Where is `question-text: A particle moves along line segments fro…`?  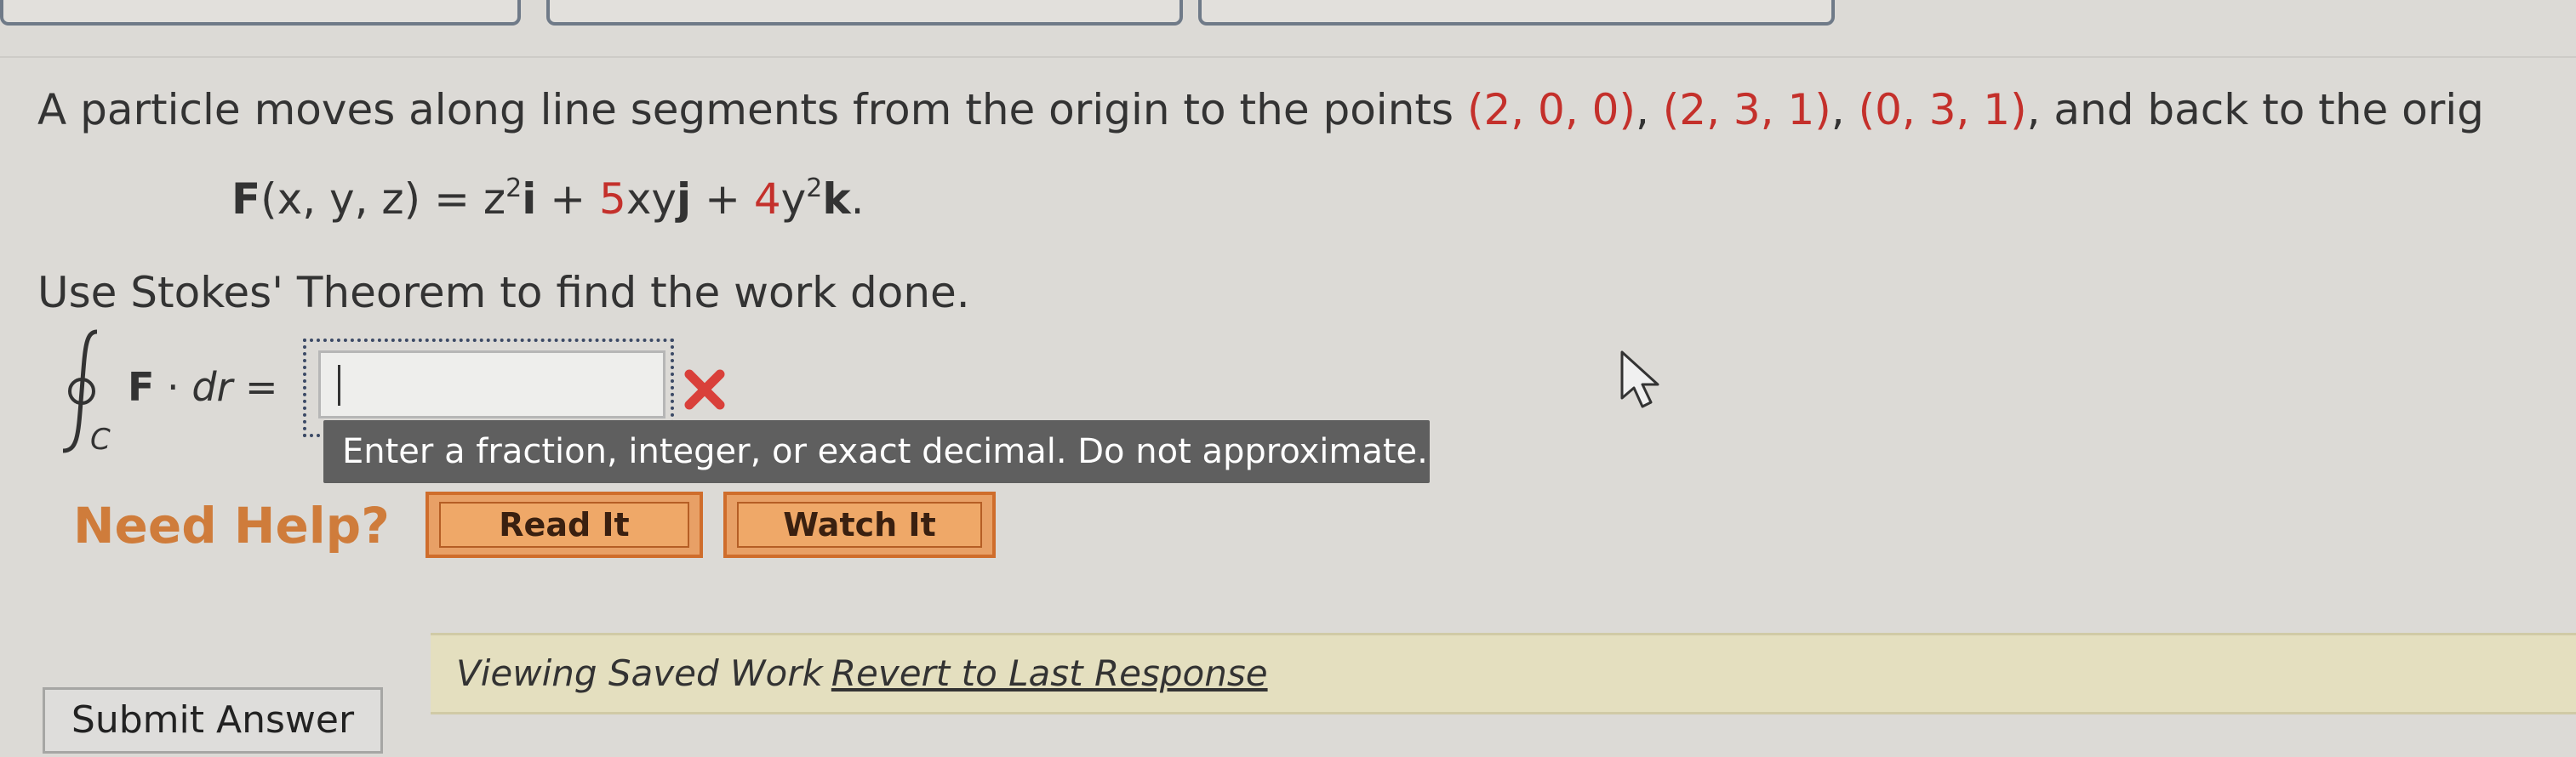
question-text: A particle moves along line segments fro… is located at coordinates (1260, 109).